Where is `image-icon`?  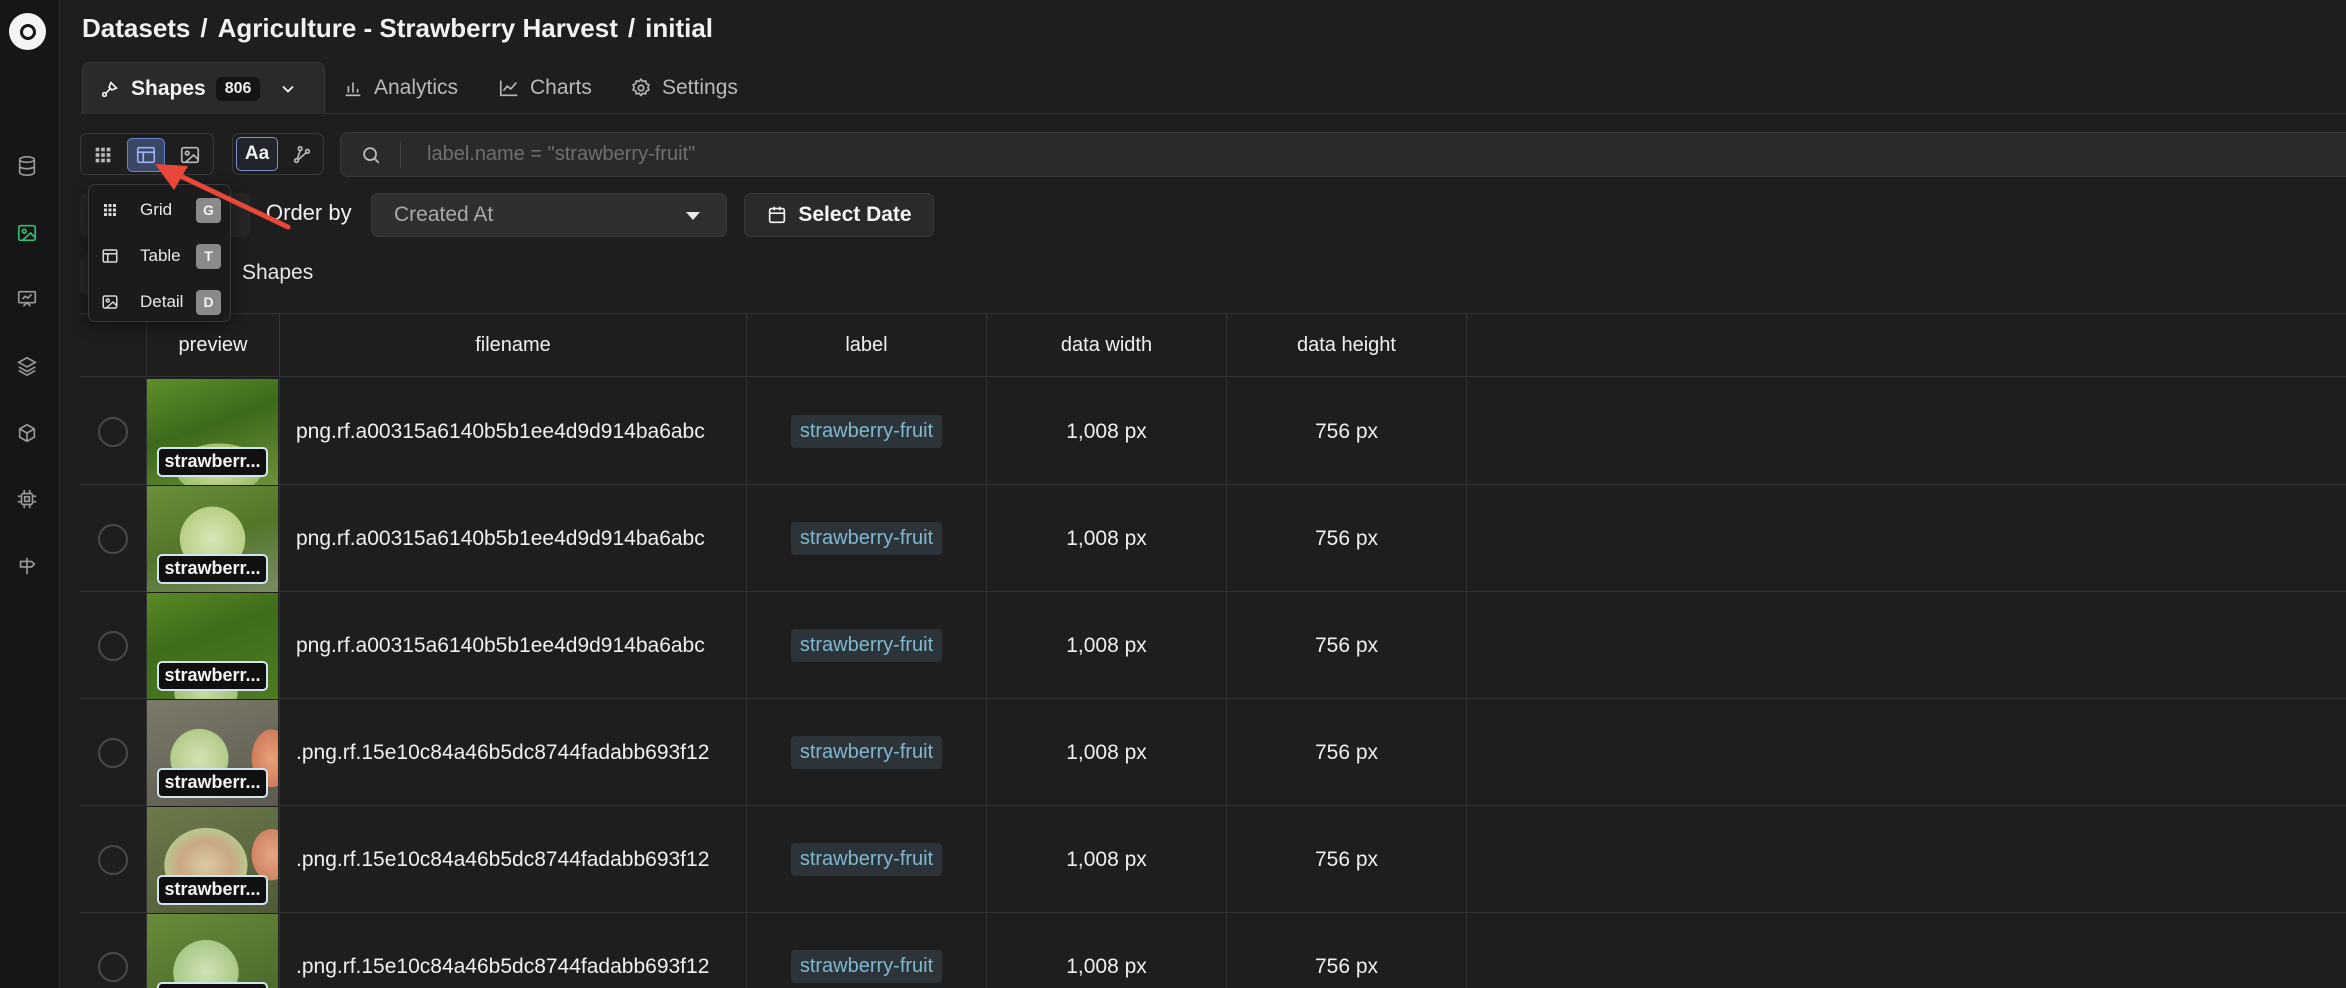
image-icon is located at coordinates (27, 233).